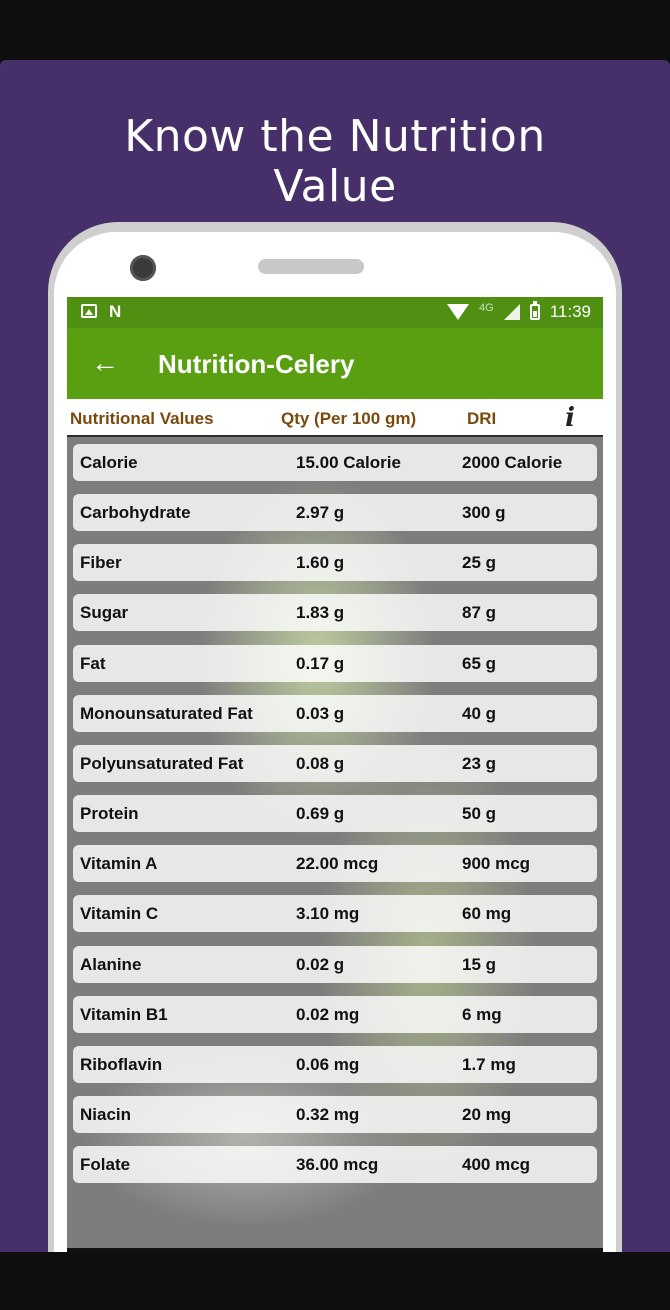 This screenshot has height=1310, width=670. Describe the element at coordinates (162, 763) in the screenshot. I see `nutrient-name: Polyunsaturated Fat` at that location.